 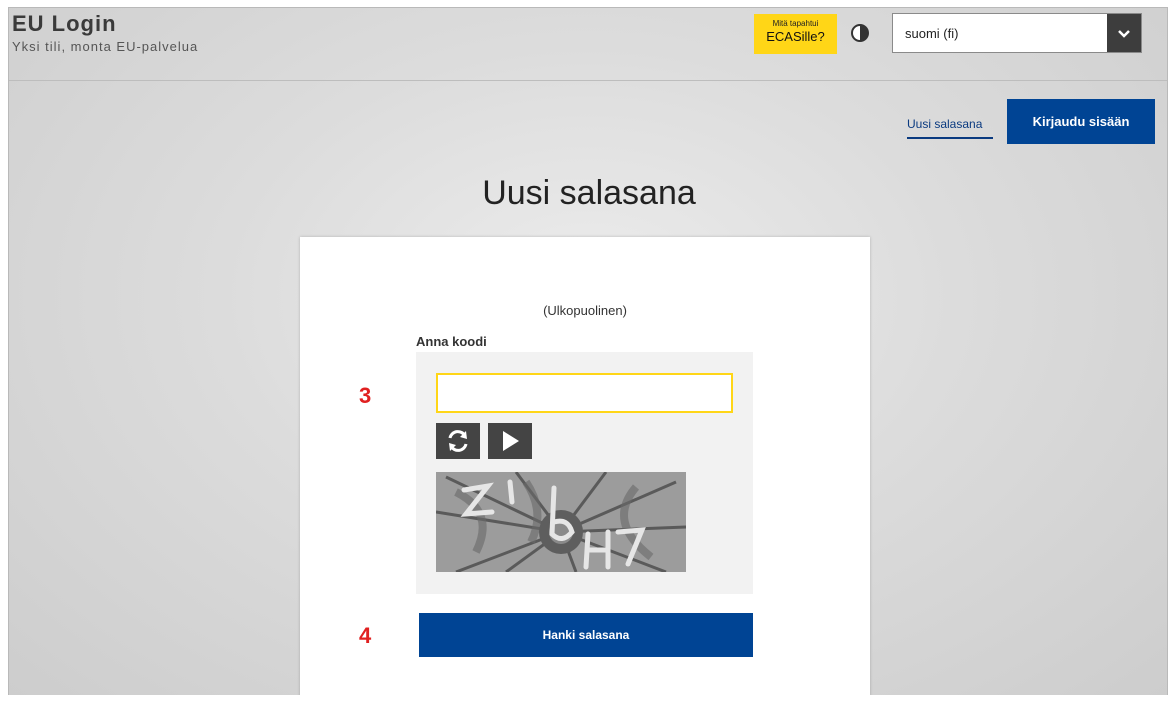 What do you see at coordinates (944, 124) in the screenshot?
I see `new-password-link: Uusi salasana` at bounding box center [944, 124].